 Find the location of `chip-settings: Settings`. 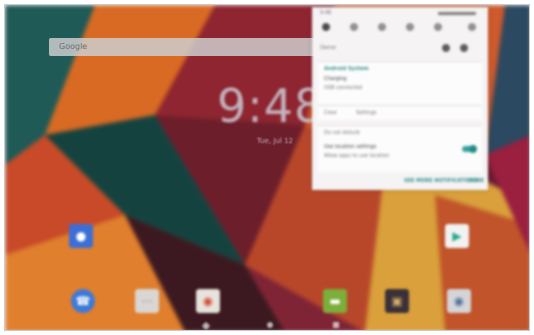

chip-settings: Settings is located at coordinates (366, 113).